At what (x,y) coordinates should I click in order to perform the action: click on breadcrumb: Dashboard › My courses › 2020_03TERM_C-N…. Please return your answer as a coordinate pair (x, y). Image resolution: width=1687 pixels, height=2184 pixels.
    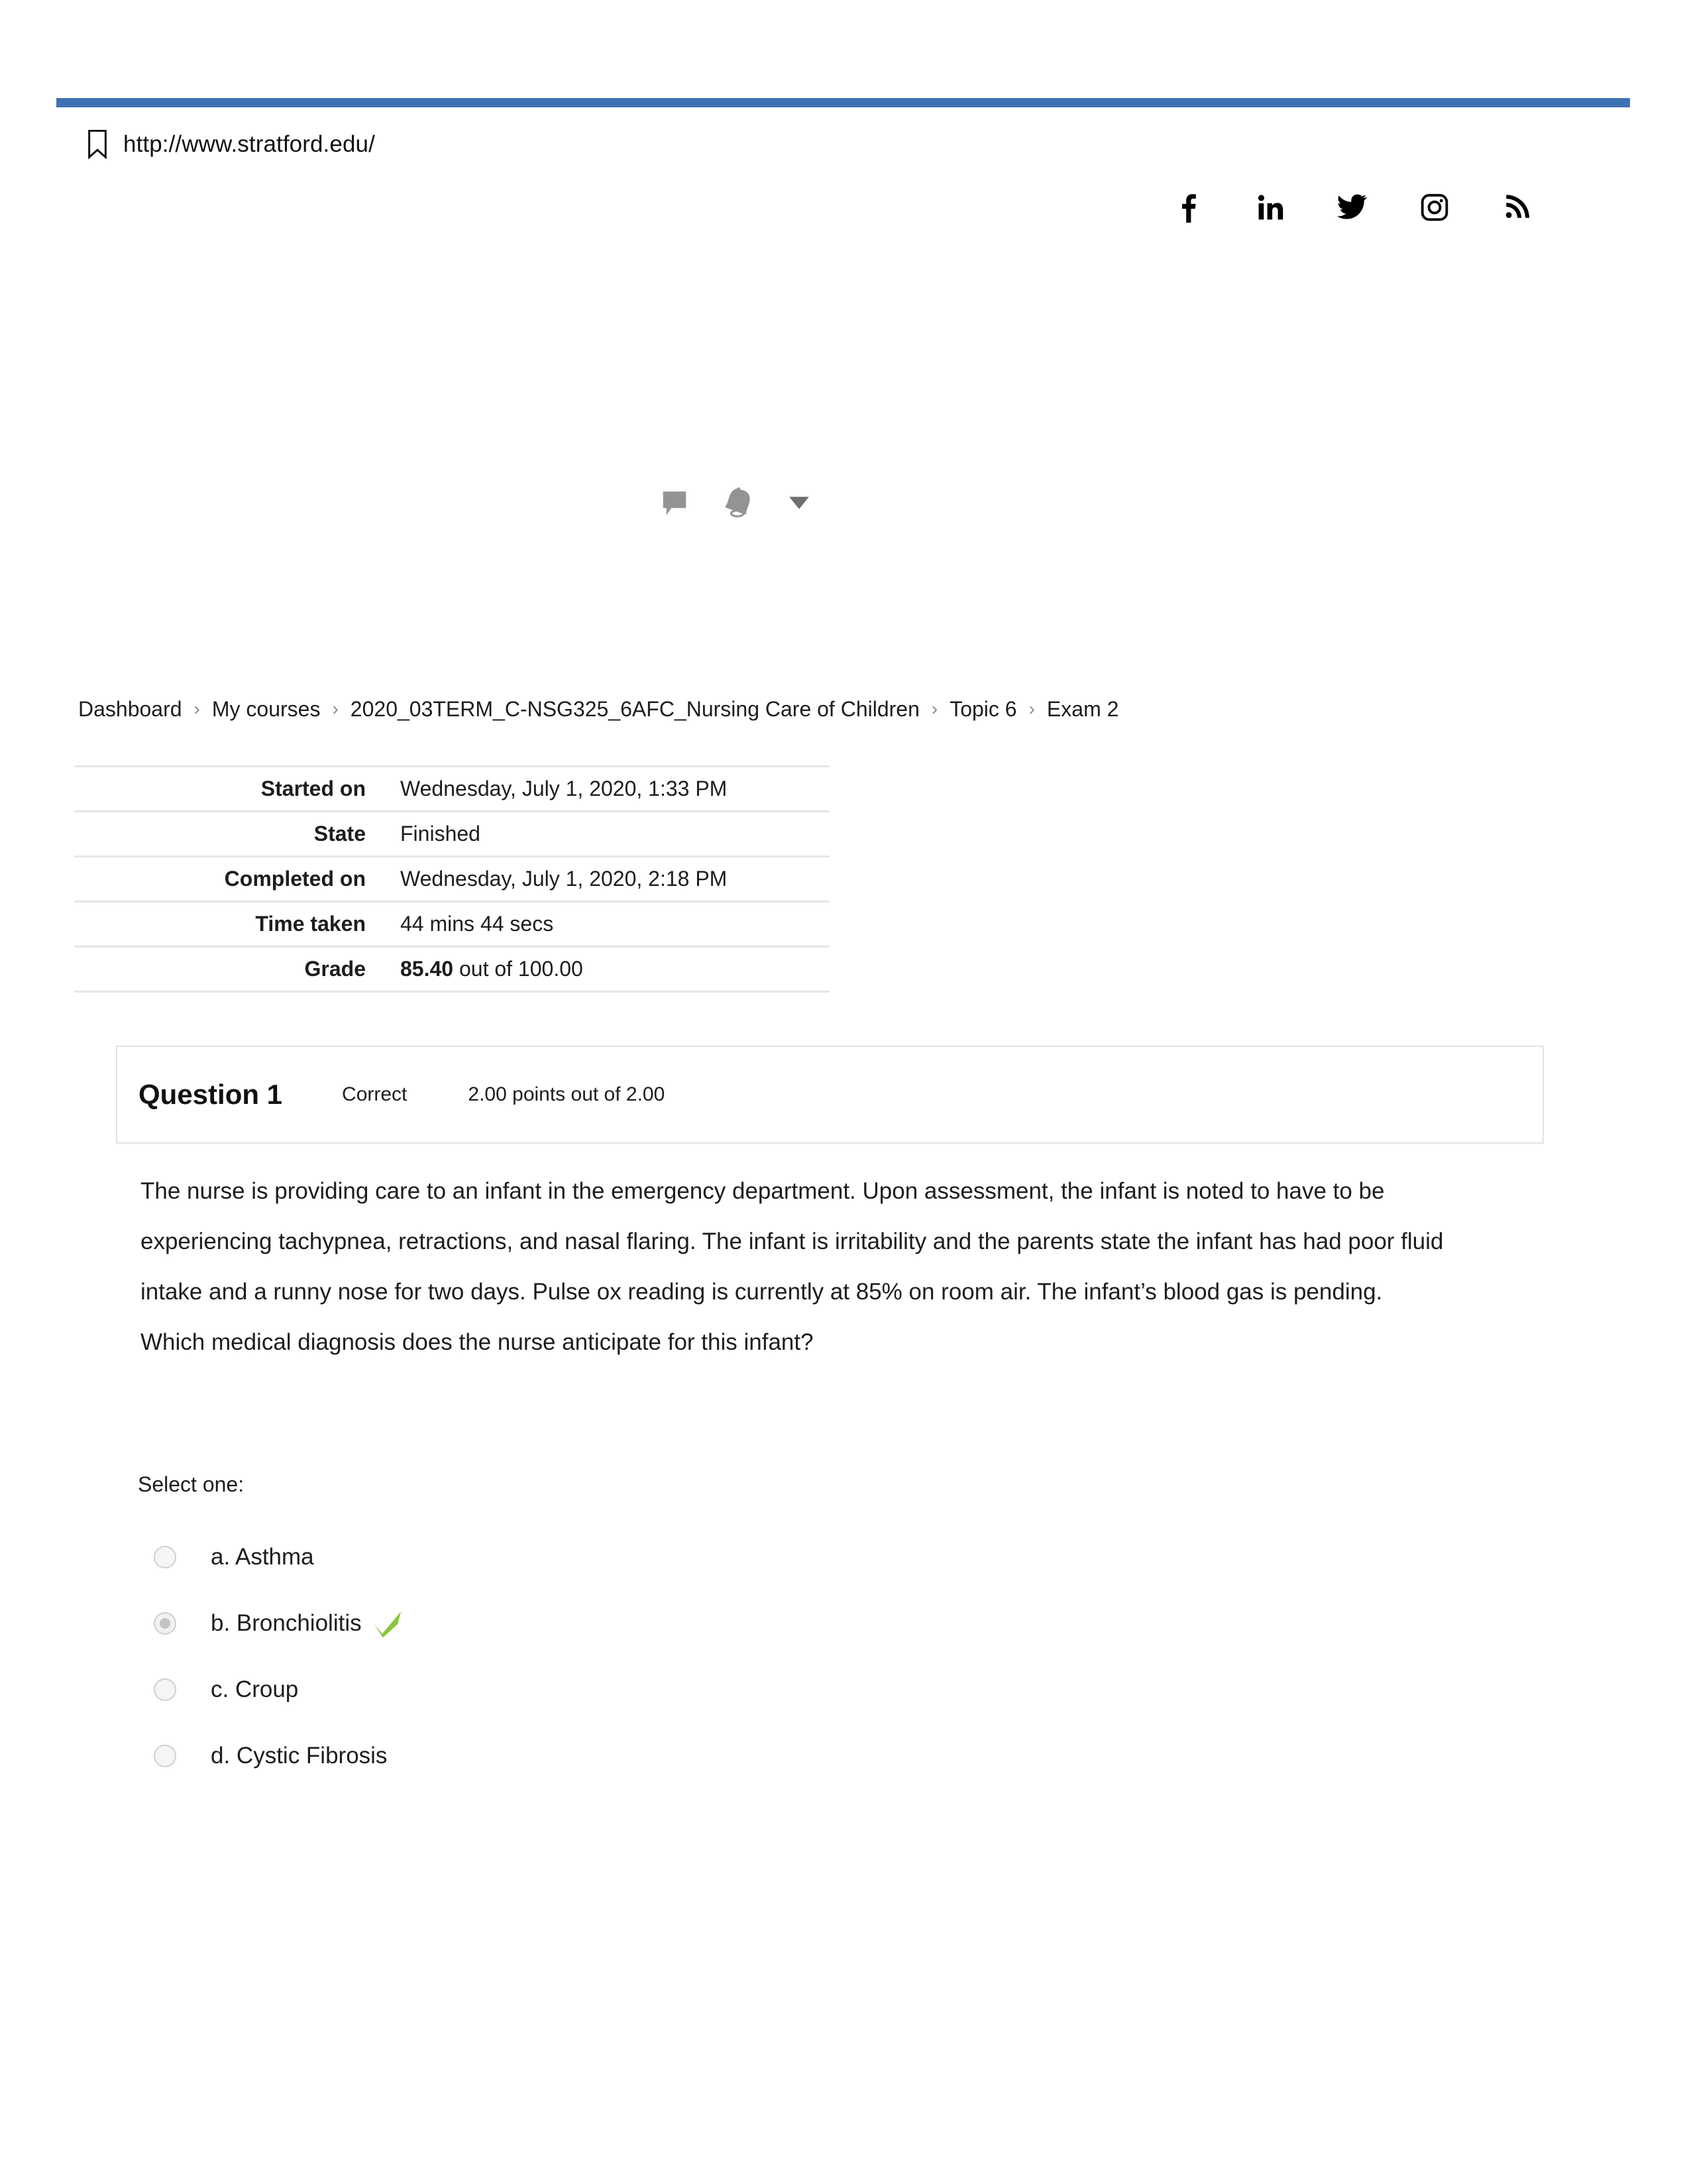
    Looking at the image, I should click on (598, 710).